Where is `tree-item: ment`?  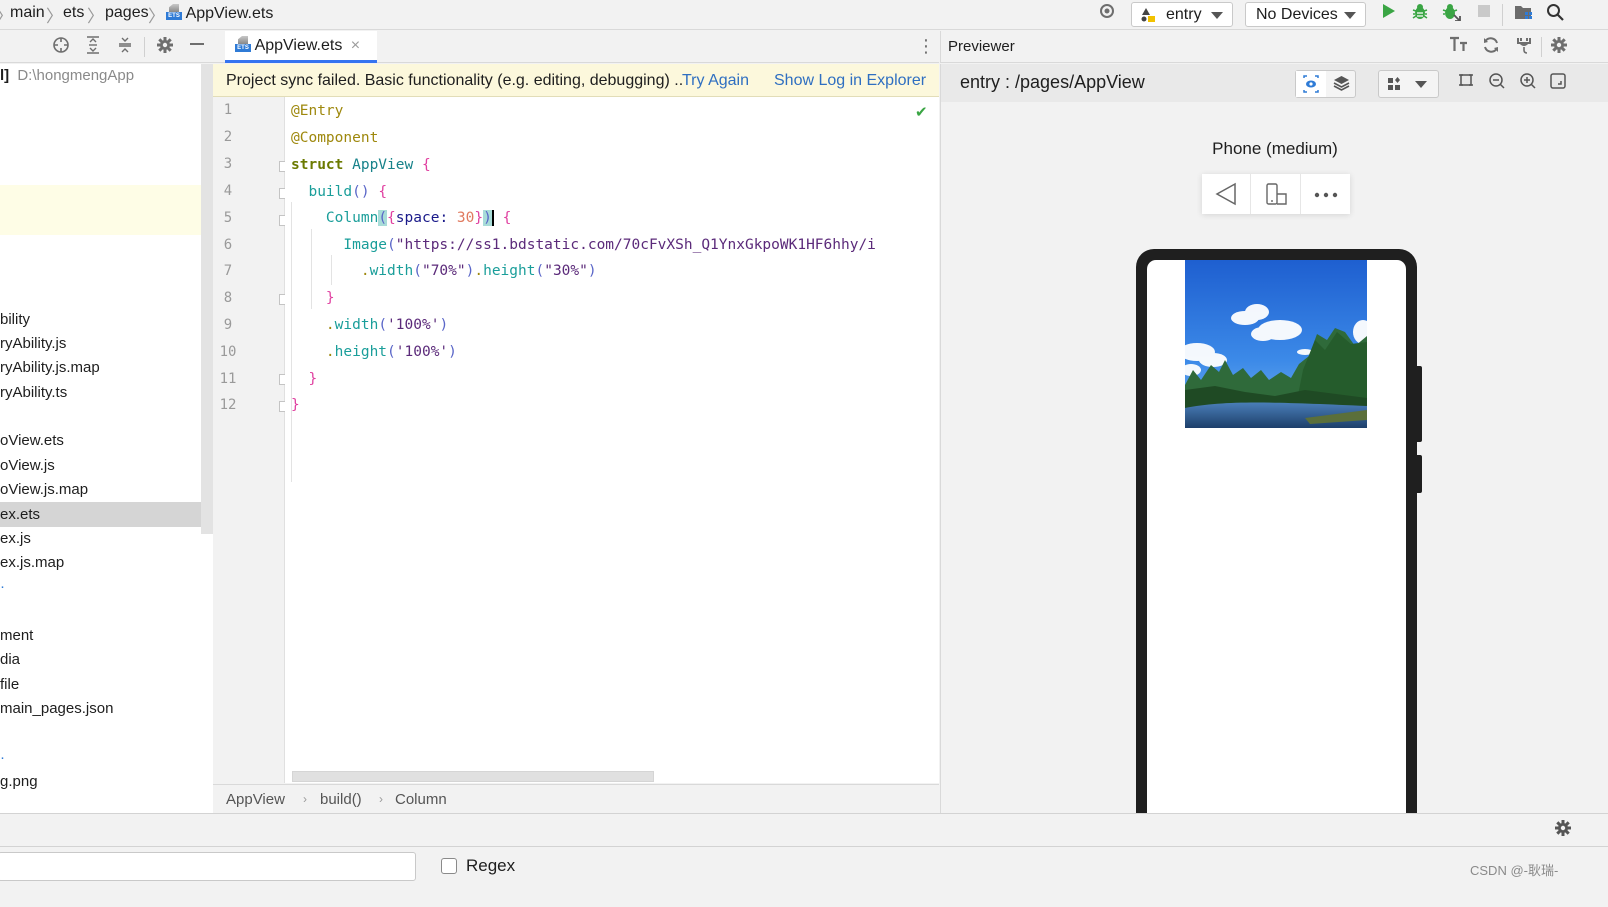
tree-item: ment is located at coordinates (16, 636).